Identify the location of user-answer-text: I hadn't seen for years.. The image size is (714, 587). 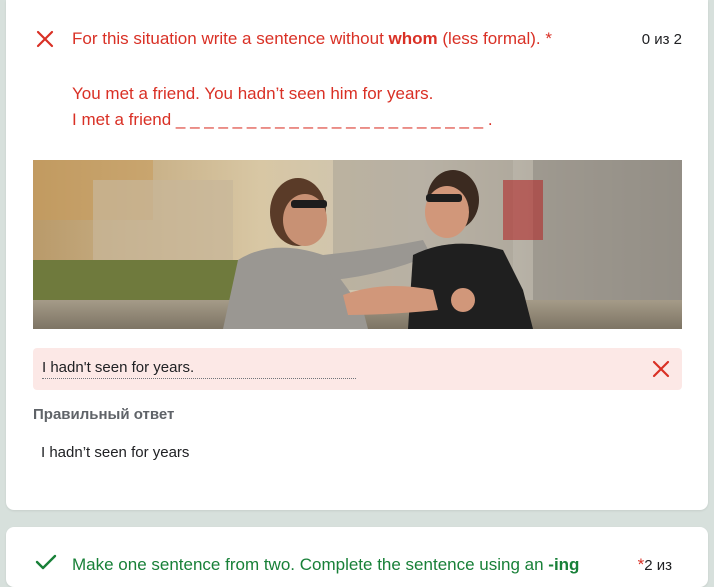
(199, 369).